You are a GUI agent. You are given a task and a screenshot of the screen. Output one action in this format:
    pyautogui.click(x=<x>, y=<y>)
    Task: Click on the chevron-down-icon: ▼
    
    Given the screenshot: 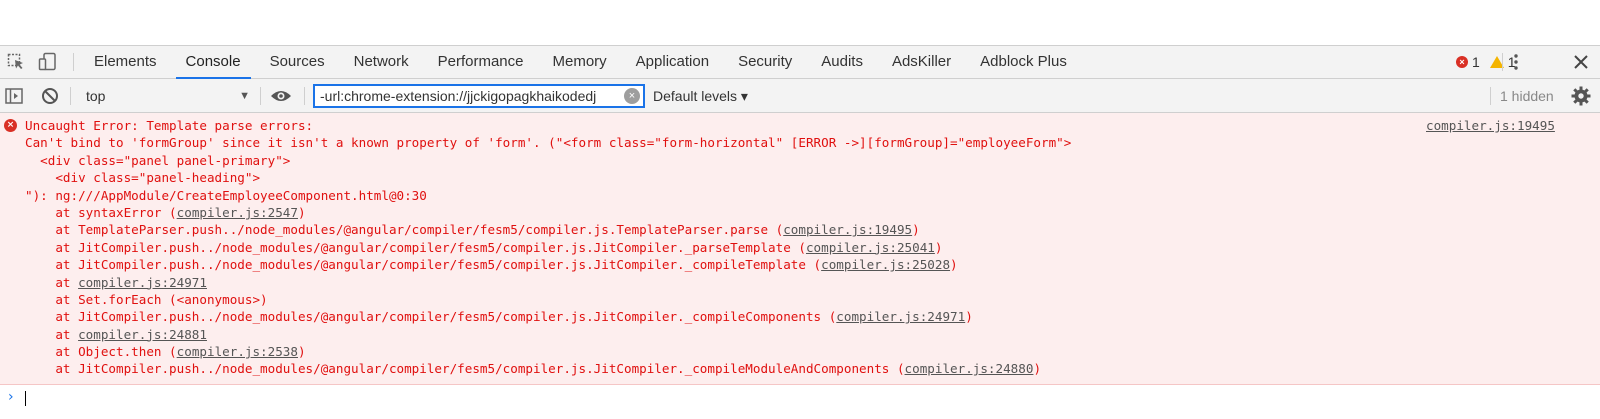 What is the action you would take?
    pyautogui.click(x=244, y=96)
    